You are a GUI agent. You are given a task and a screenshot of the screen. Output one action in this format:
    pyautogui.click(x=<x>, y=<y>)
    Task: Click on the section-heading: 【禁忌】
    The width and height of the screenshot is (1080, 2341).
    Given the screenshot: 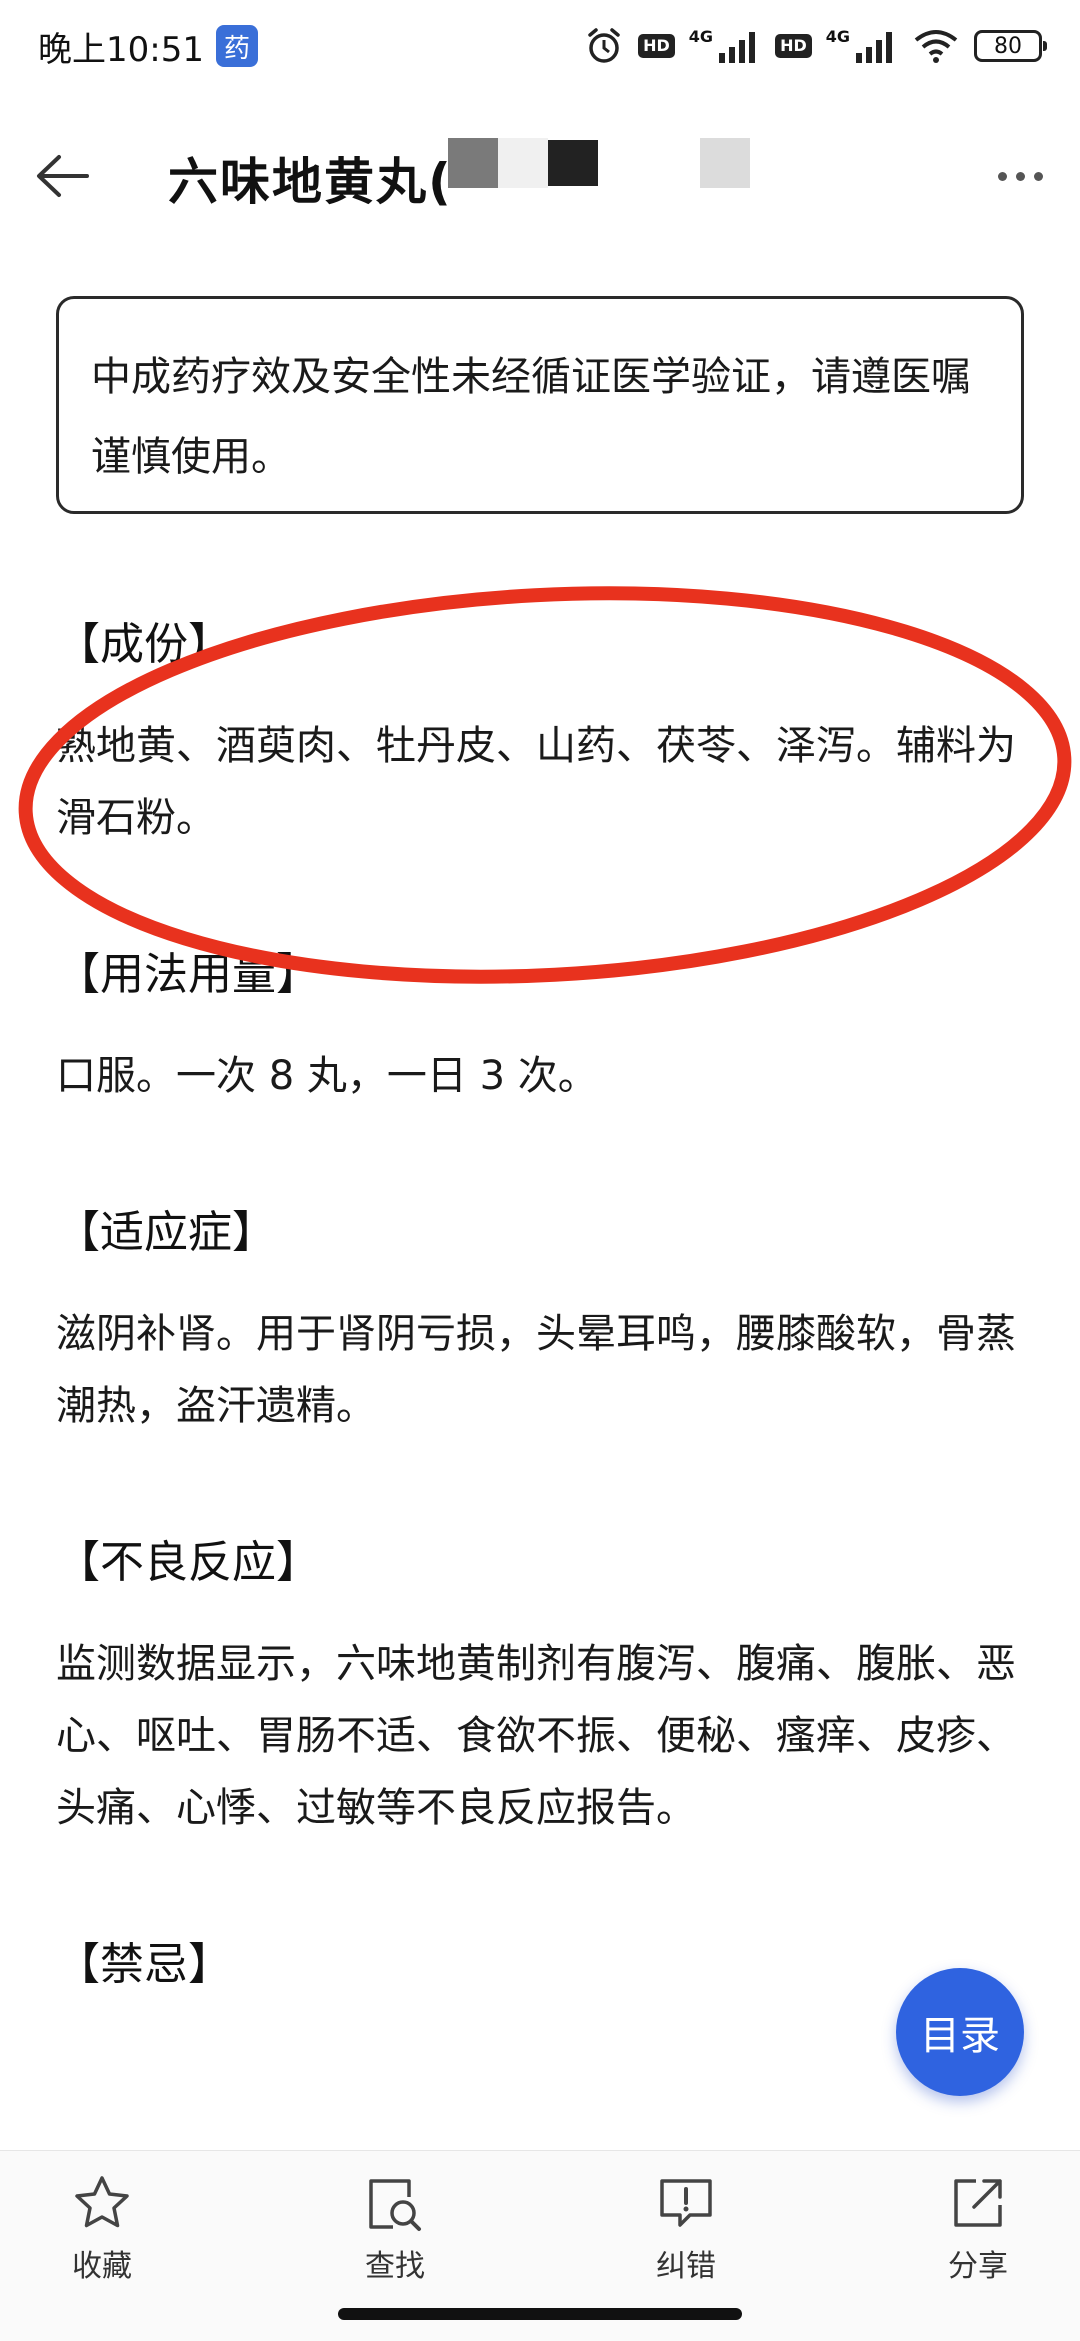 What is the action you would take?
    pyautogui.click(x=144, y=1964)
    